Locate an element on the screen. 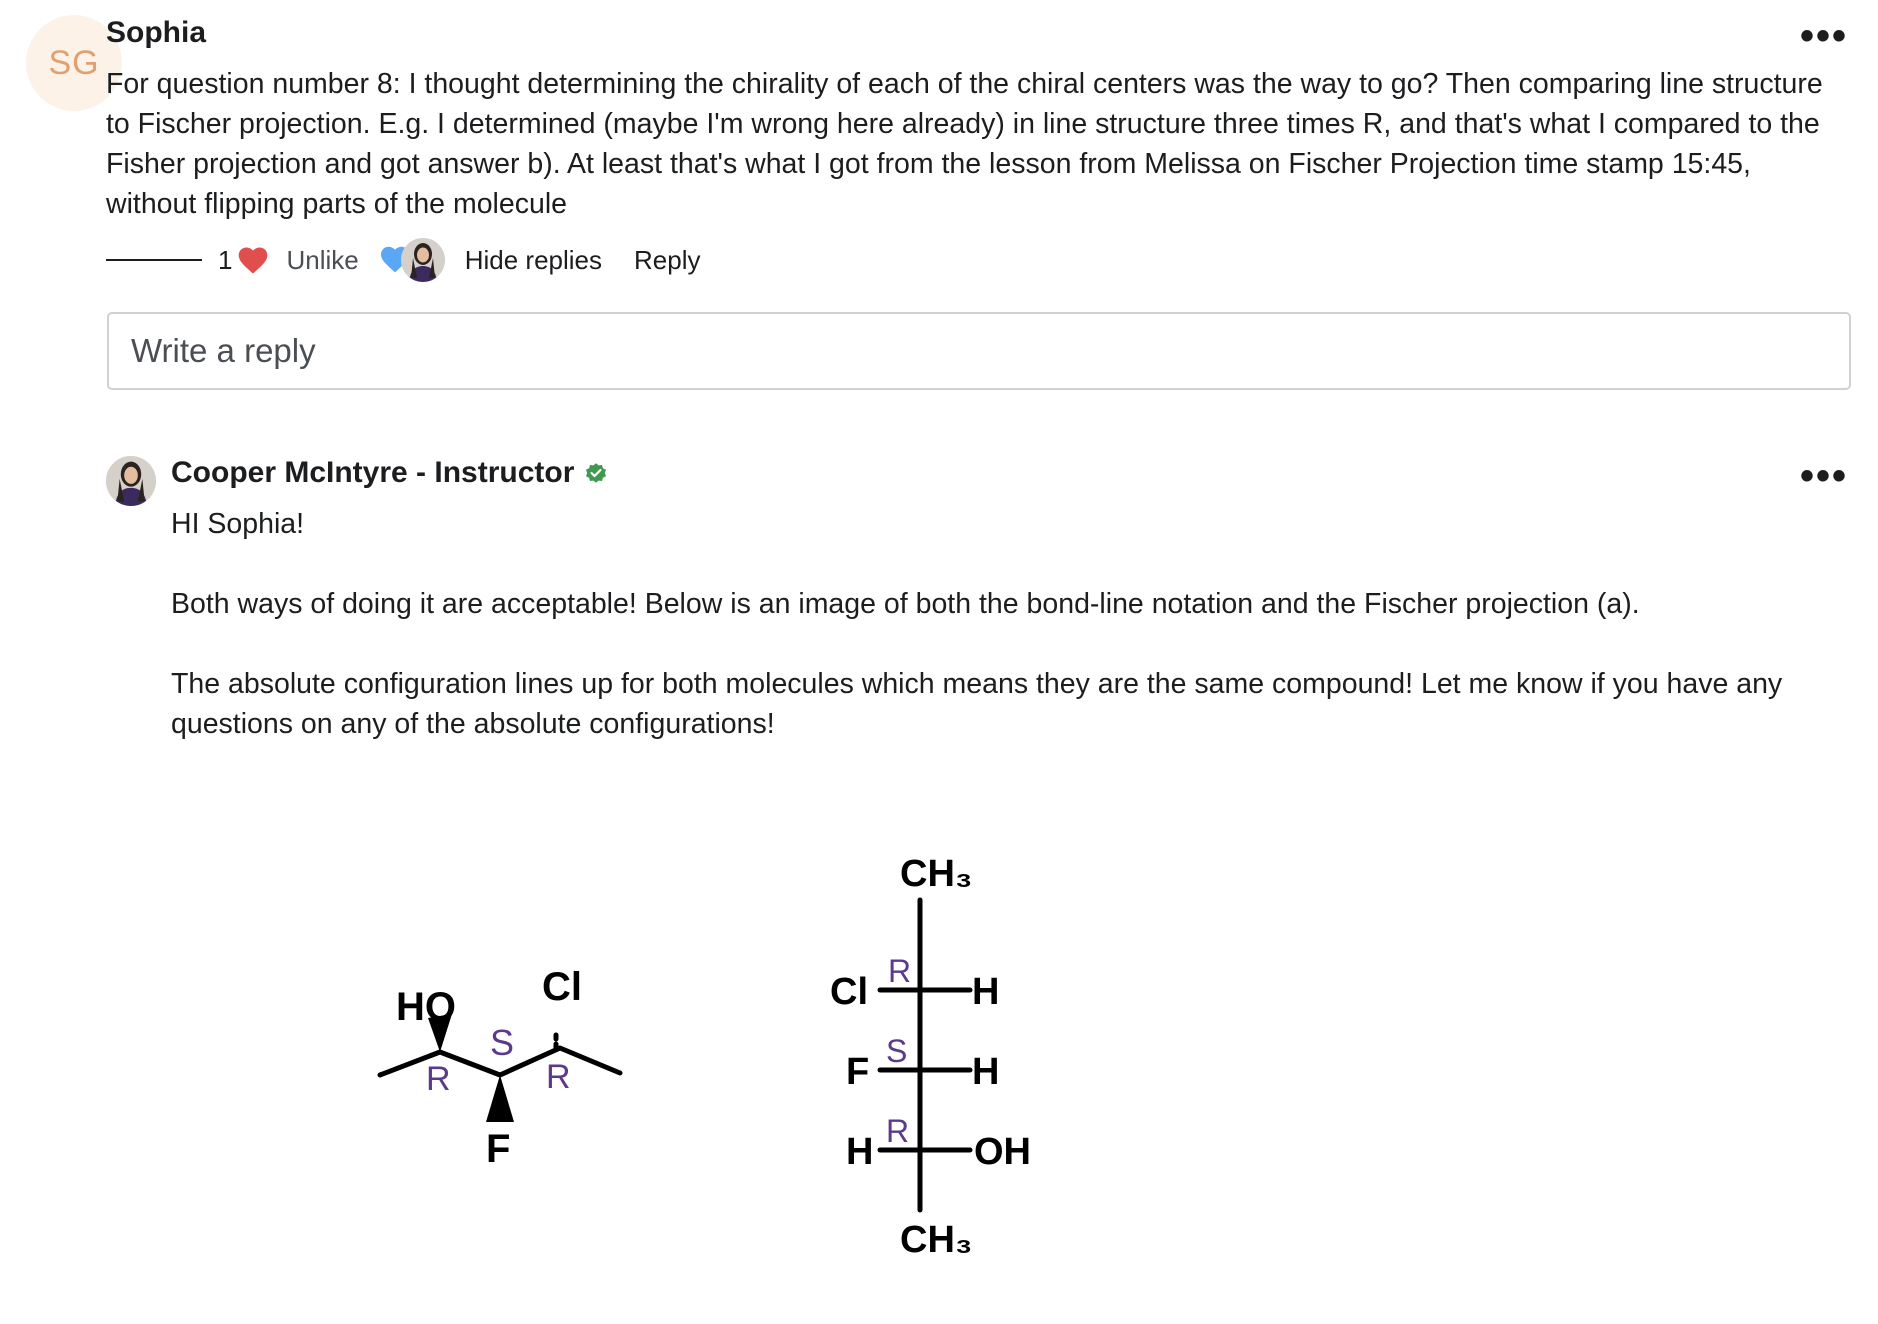 This screenshot has width=1878, height=1324. reactor-avatar is located at coordinates (422, 260).